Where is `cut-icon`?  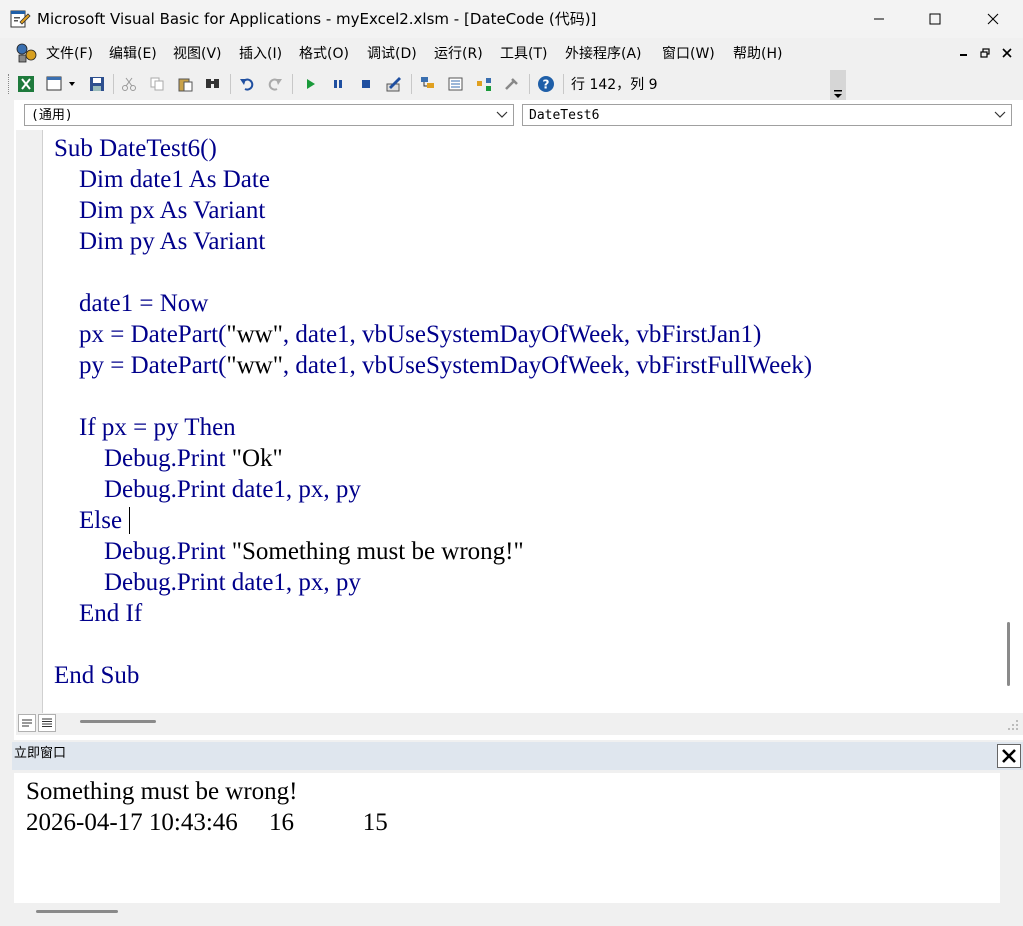 cut-icon is located at coordinates (129, 84).